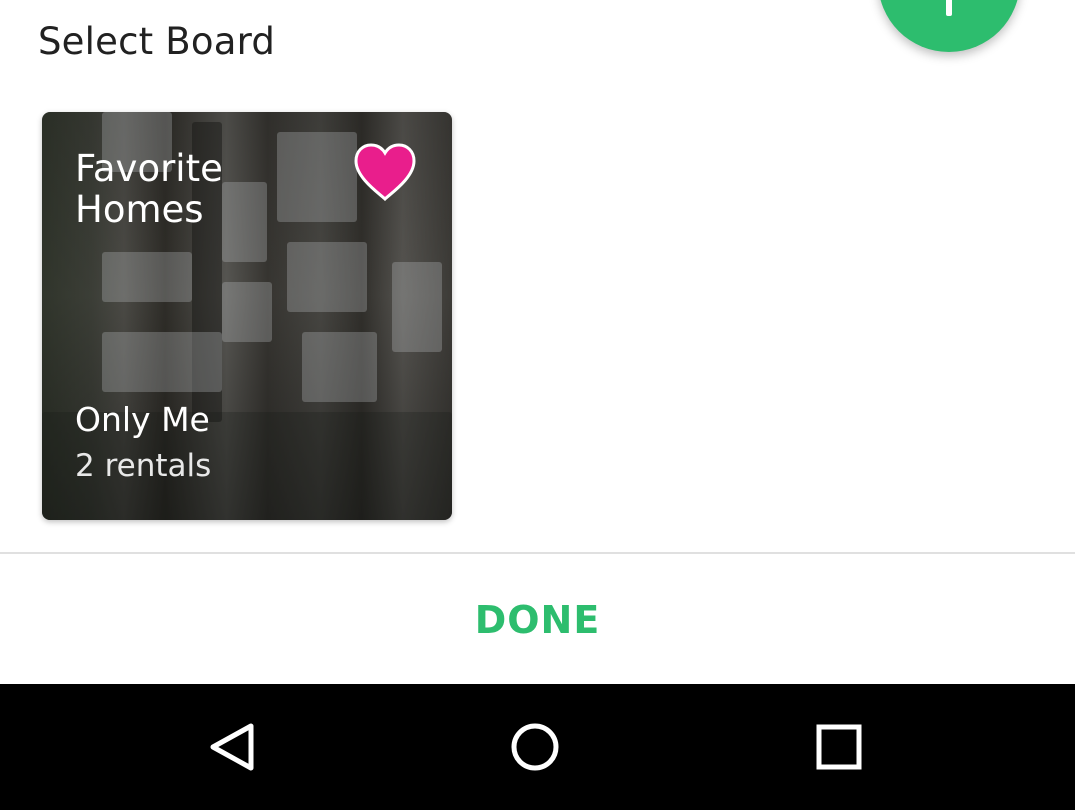 The width and height of the screenshot is (1075, 810). What do you see at coordinates (143, 466) in the screenshot?
I see `board-rental-count: 2 rentals` at bounding box center [143, 466].